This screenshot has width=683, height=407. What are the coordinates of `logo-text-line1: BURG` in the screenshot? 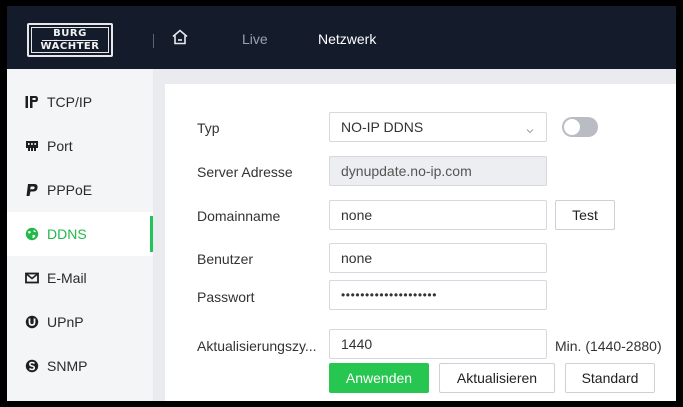 It's located at (70, 33).